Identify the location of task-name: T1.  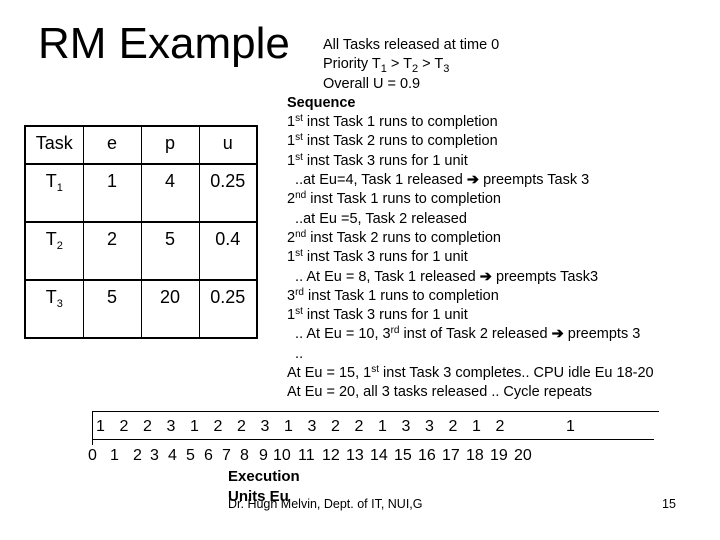
(54, 193).